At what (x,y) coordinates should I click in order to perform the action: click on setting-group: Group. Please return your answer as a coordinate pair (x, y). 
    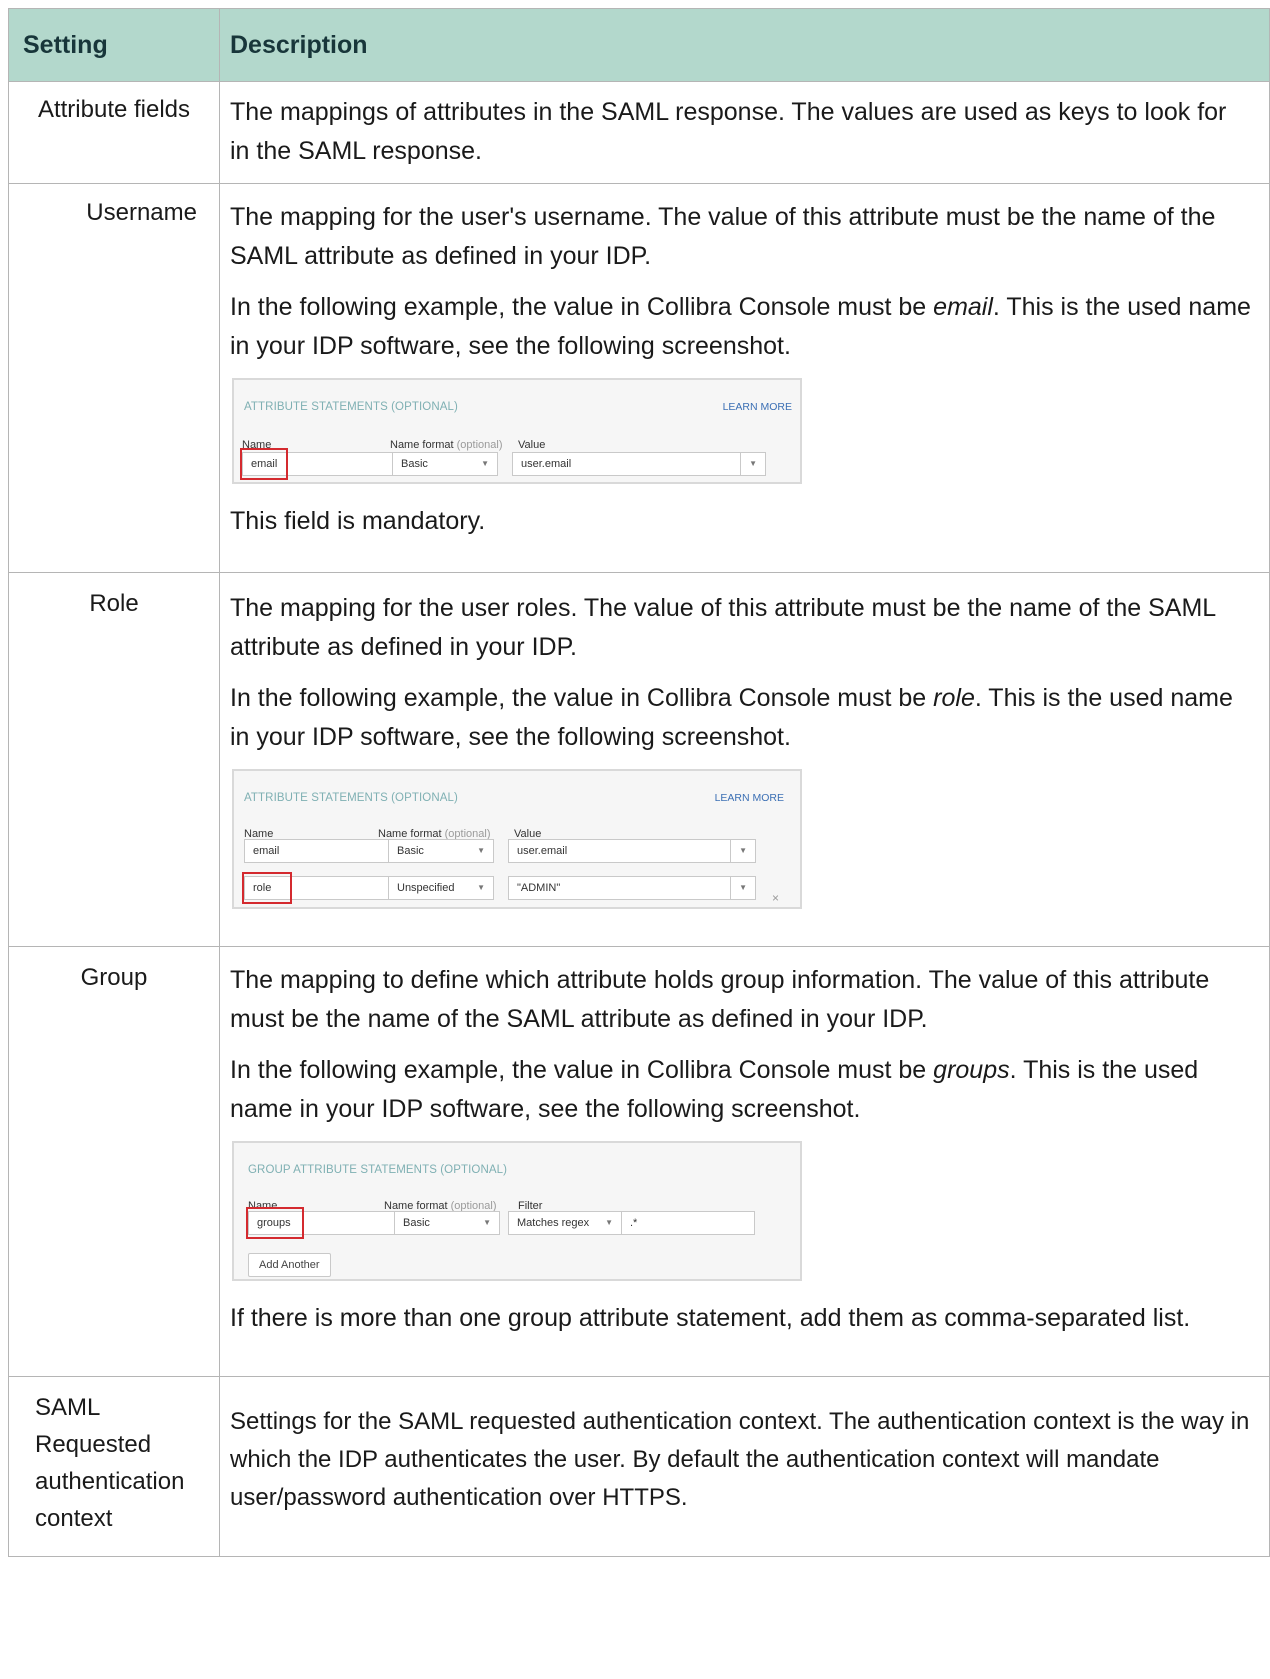
    Looking at the image, I should click on (114, 1161).